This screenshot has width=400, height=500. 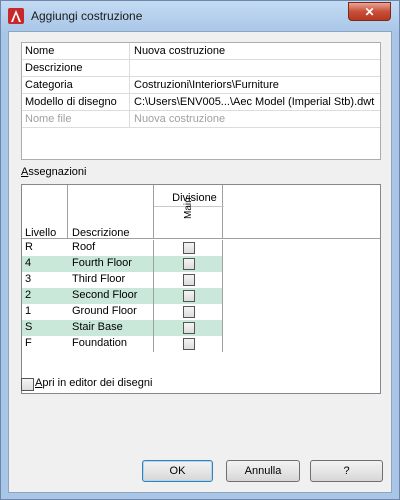 I want to click on row-level: 3, so click(x=28, y=279).